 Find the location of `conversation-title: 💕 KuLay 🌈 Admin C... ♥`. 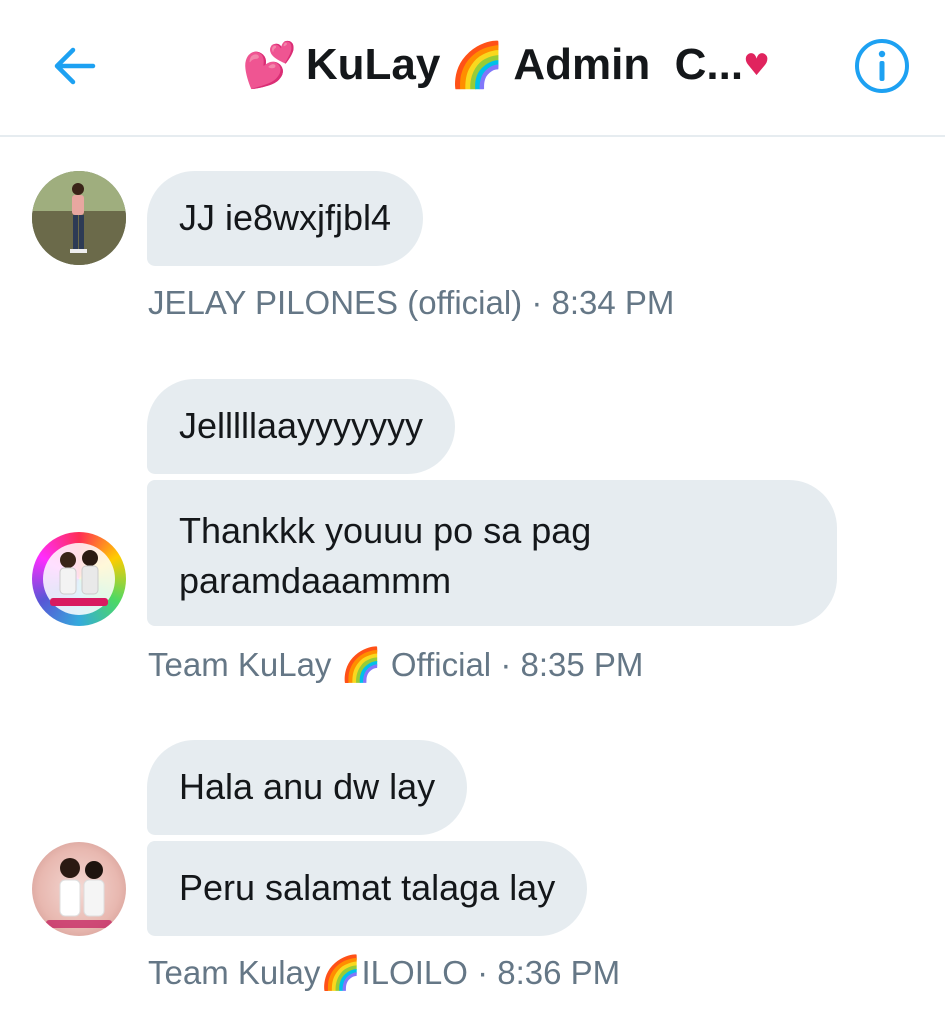

conversation-title: 💕 KuLay 🌈 Admin C... ♥ is located at coordinates (506, 65).